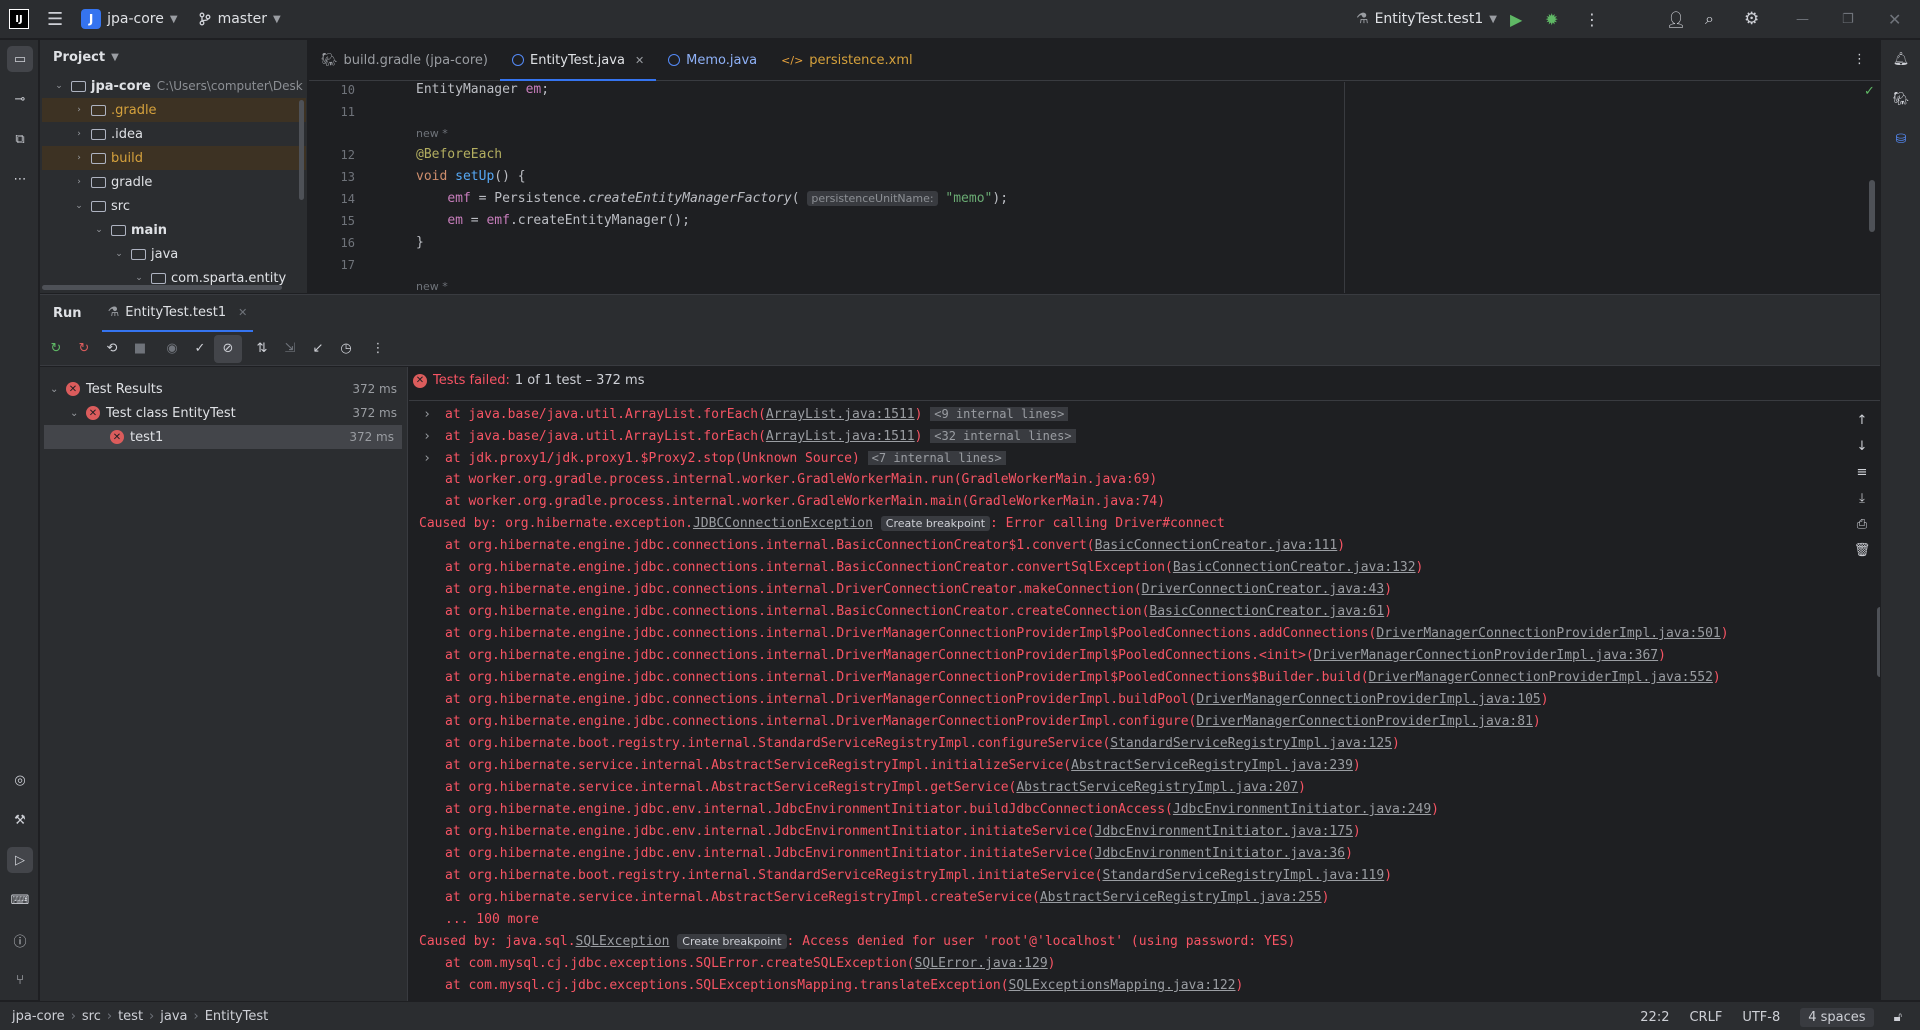 The height and width of the screenshot is (1030, 1920). Describe the element at coordinates (1894, 19) in the screenshot. I see `close-window-icon: ✕` at that location.